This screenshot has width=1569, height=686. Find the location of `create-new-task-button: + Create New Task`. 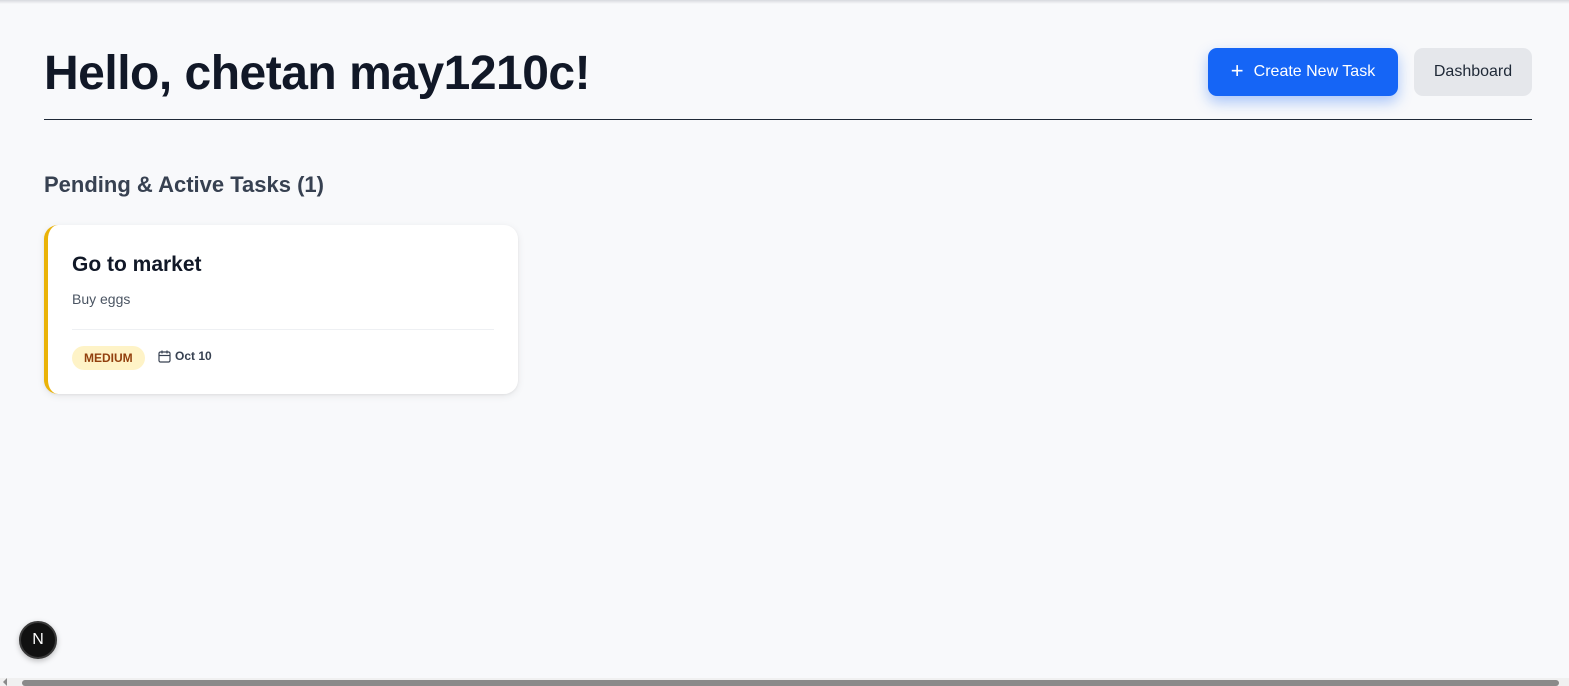

create-new-task-button: + Create New Task is located at coordinates (1303, 72).